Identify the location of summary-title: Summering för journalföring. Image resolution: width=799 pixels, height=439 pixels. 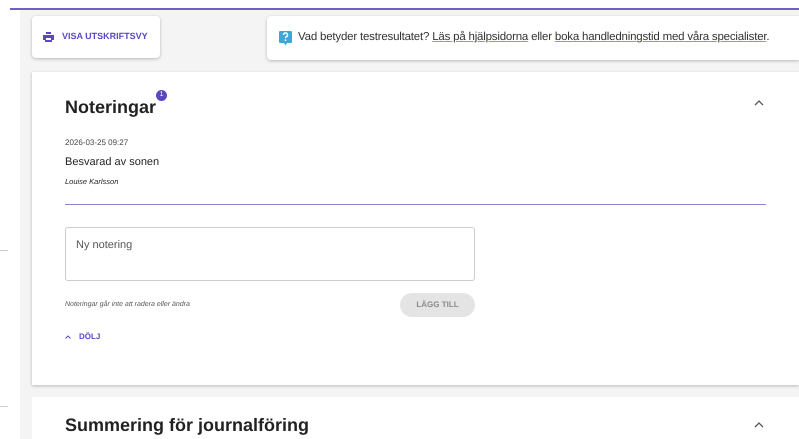
(187, 425).